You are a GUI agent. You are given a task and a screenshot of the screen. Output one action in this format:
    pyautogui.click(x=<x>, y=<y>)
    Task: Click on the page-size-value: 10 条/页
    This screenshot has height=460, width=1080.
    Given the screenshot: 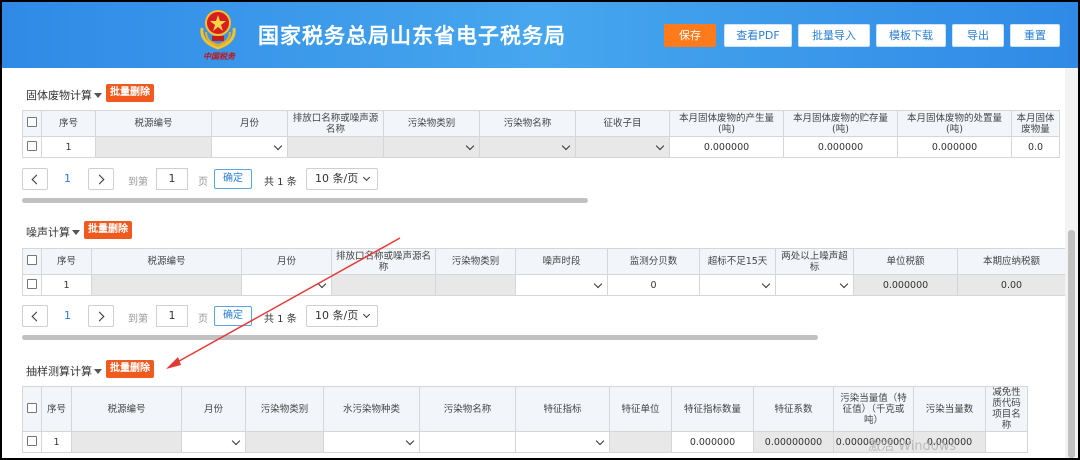 What is the action you would take?
    pyautogui.click(x=337, y=178)
    